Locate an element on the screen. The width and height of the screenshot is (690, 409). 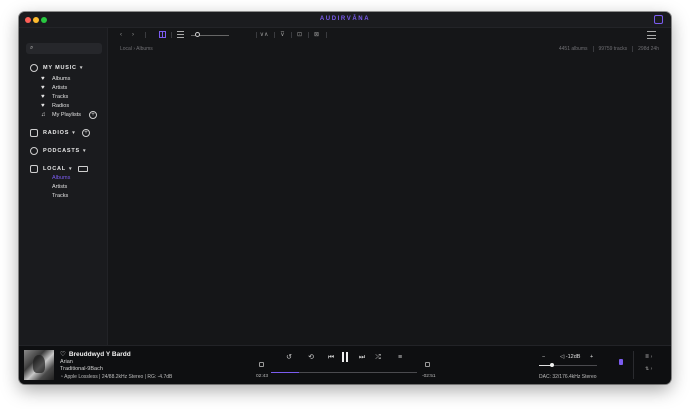
sidebar-item-label: Artists is located at coordinates (60, 87).